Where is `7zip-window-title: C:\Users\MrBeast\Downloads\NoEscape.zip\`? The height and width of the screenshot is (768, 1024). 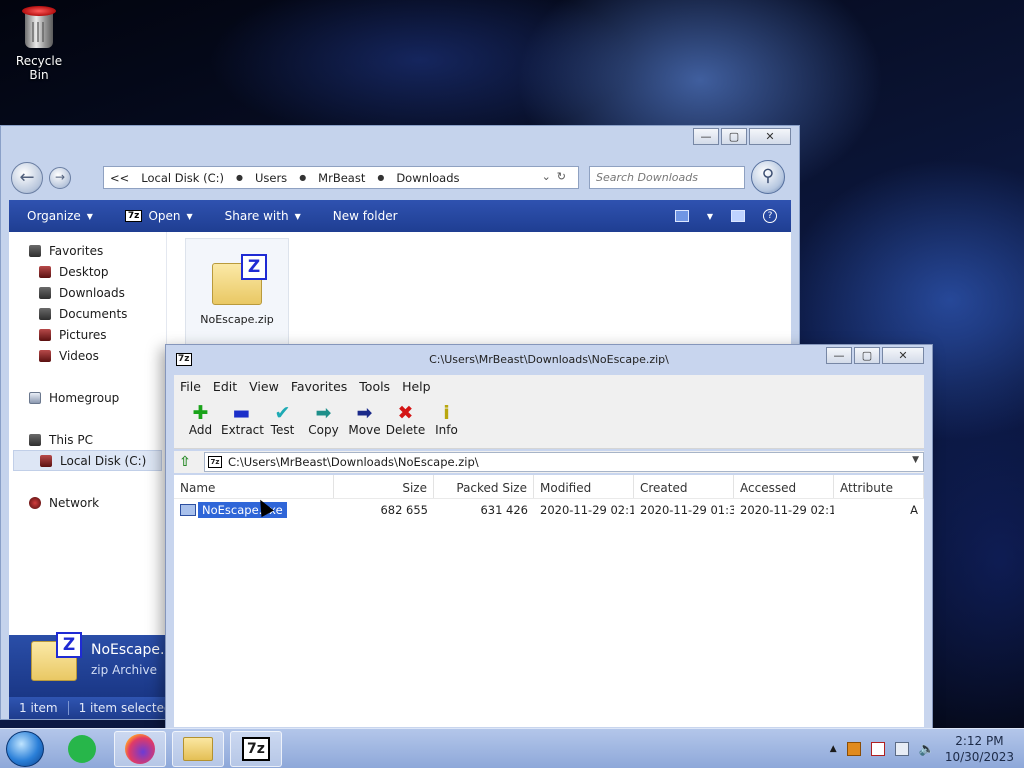
7zip-window-title: C:\Users\MrBeast\Downloads\NoEscape.zip\ is located at coordinates (549, 359).